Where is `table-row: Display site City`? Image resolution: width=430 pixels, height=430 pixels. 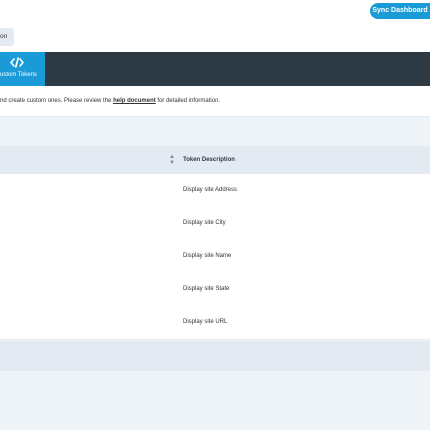 table-row: Display site City is located at coordinates (215, 224).